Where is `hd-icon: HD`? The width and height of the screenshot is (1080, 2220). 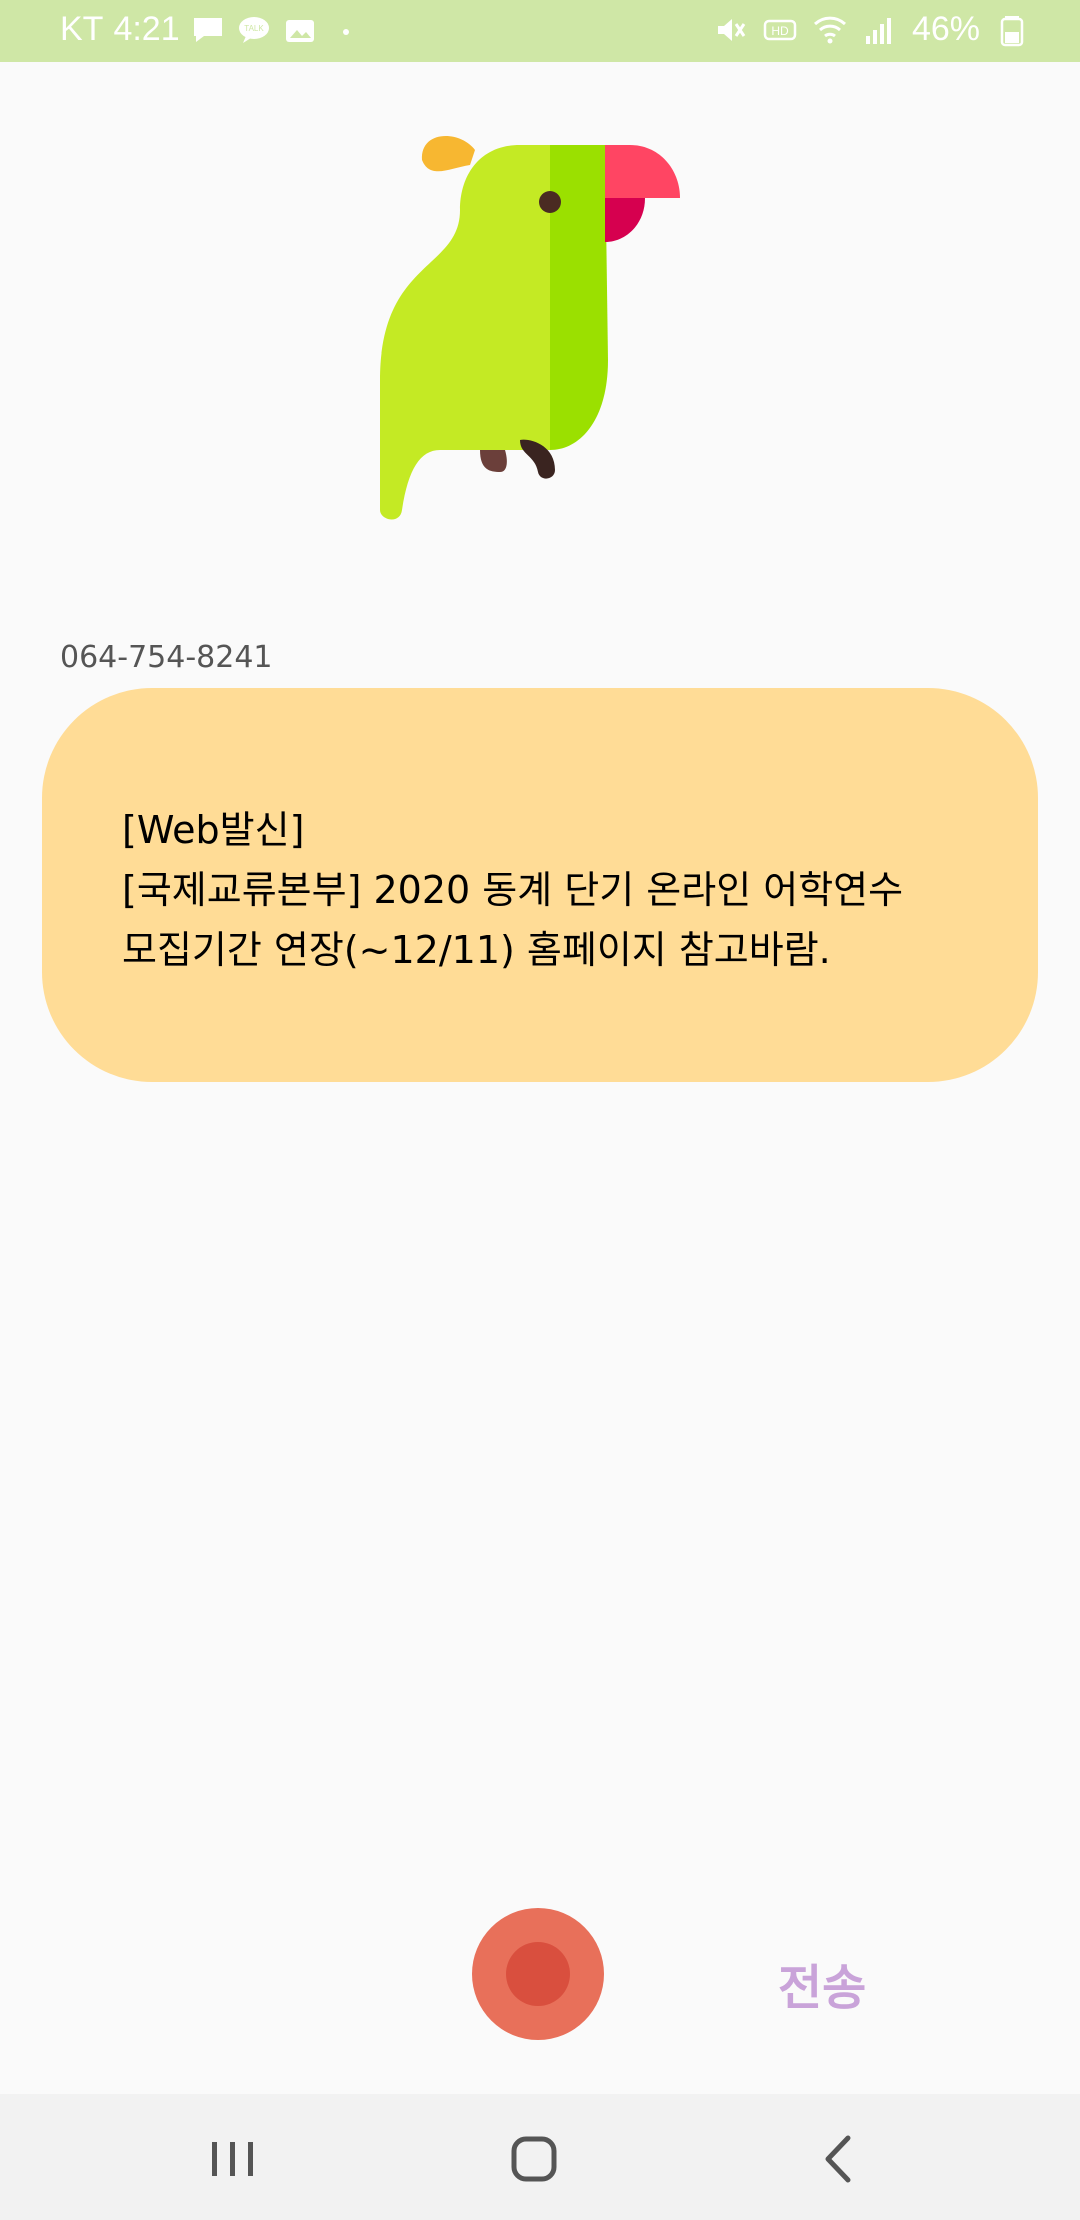 hd-icon: HD is located at coordinates (780, 29).